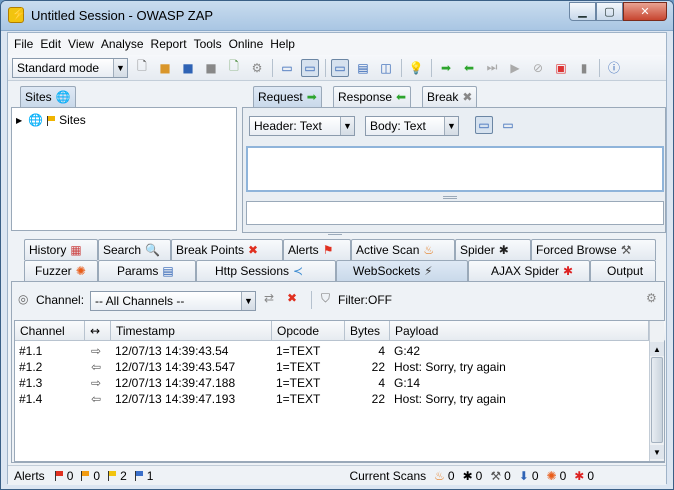  What do you see at coordinates (191, 331) in the screenshot?
I see `column-timestamp: Timestamp` at bounding box center [191, 331].